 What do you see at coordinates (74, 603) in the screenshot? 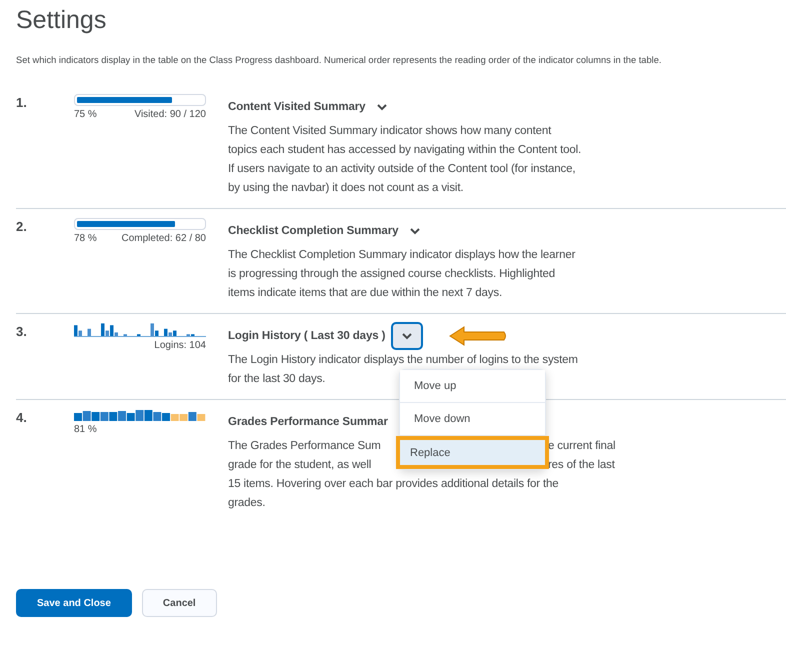
I see `save-button: Save and Close` at bounding box center [74, 603].